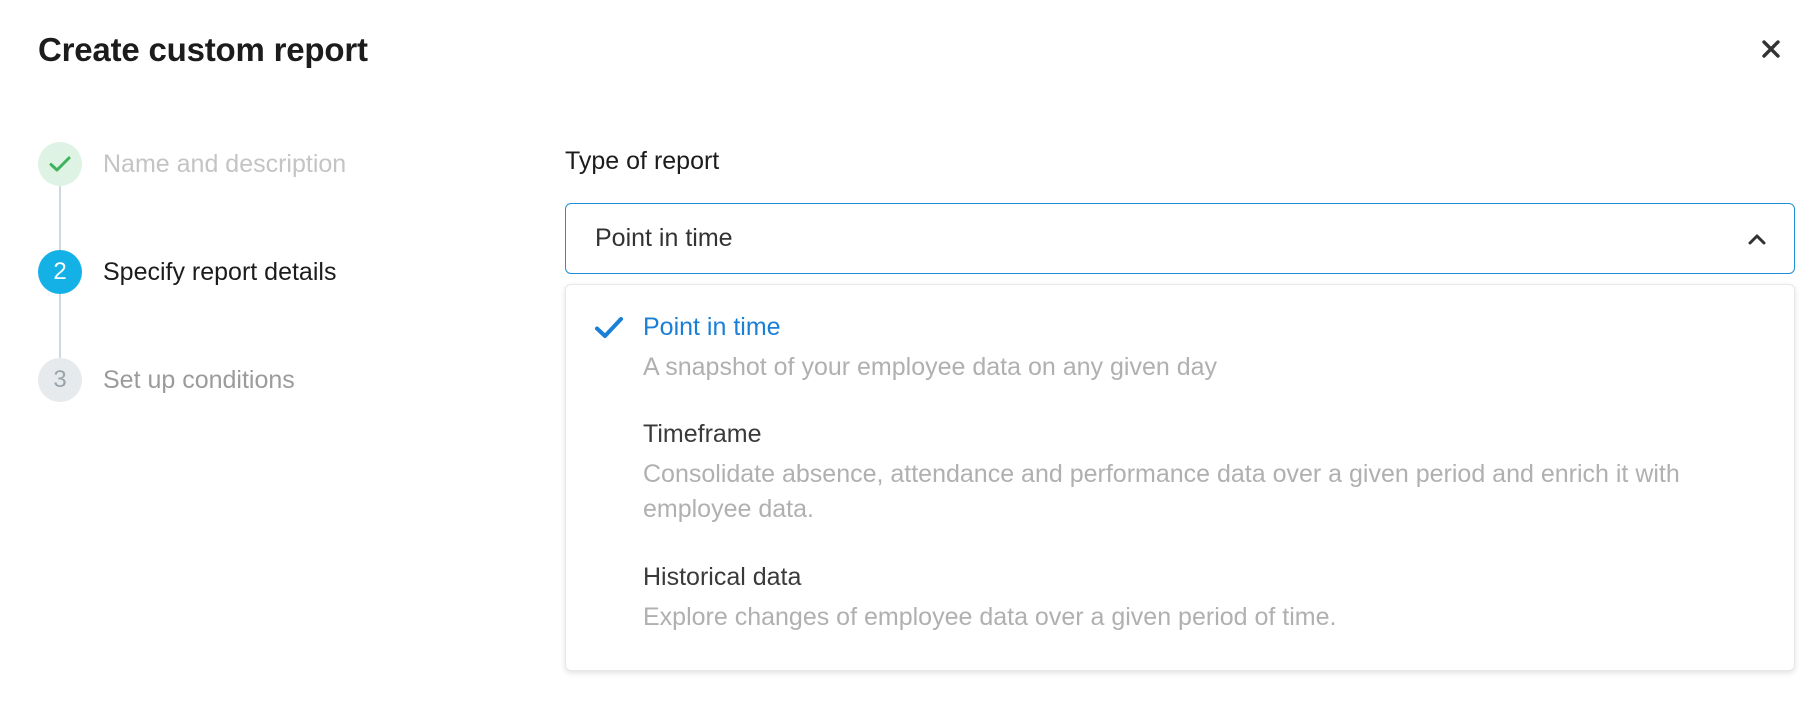  What do you see at coordinates (1180, 238) in the screenshot?
I see `report-type-select: Point in time` at bounding box center [1180, 238].